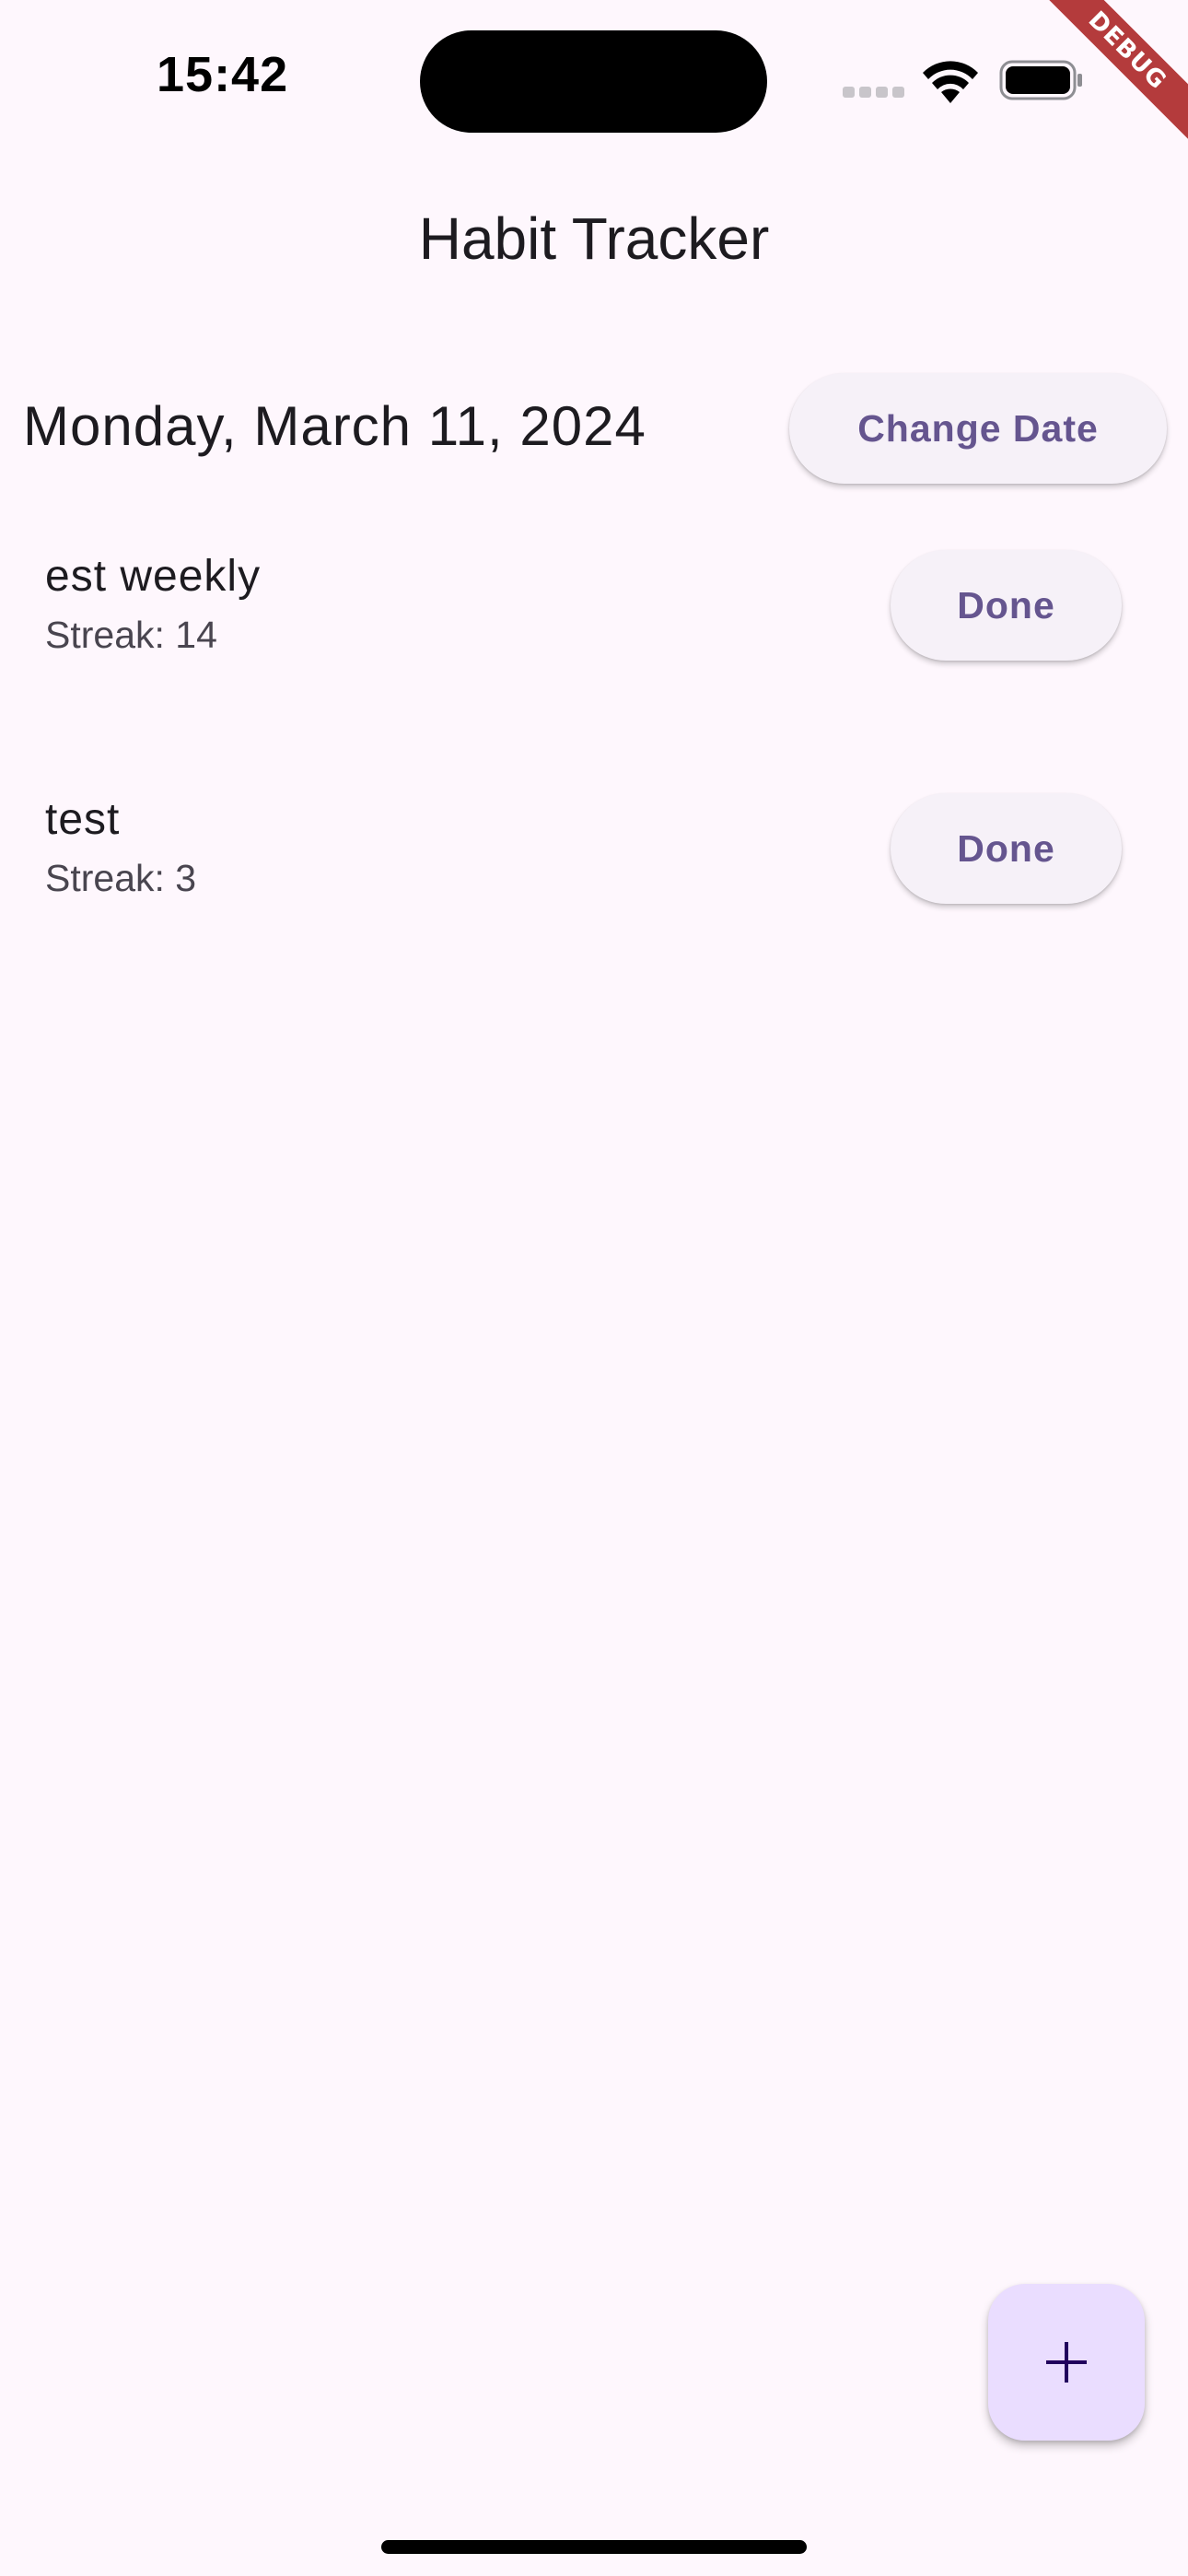 The width and height of the screenshot is (1188, 2576). What do you see at coordinates (1109, 74) in the screenshot?
I see `debug-label: DEBUG` at bounding box center [1109, 74].